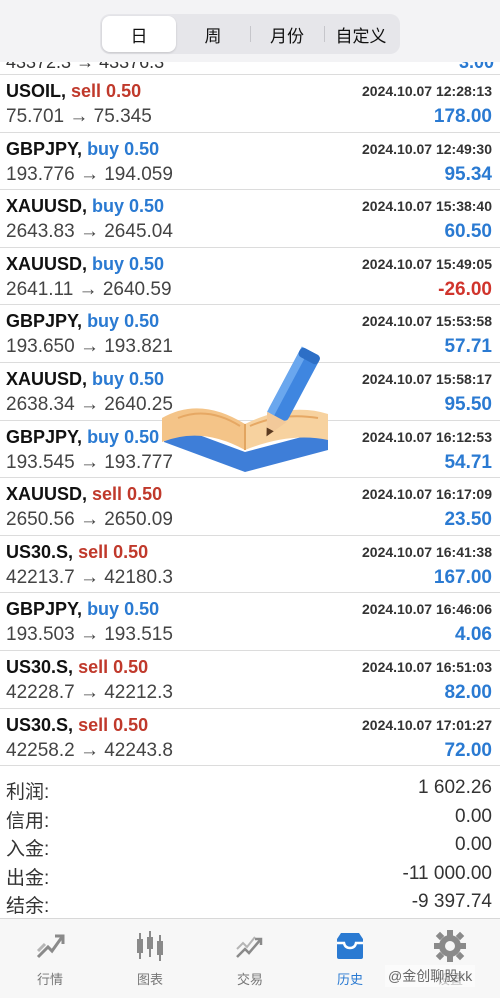  What do you see at coordinates (89, 577) in the screenshot?
I see `trade-prices: 42213.7 → 42180.3` at bounding box center [89, 577].